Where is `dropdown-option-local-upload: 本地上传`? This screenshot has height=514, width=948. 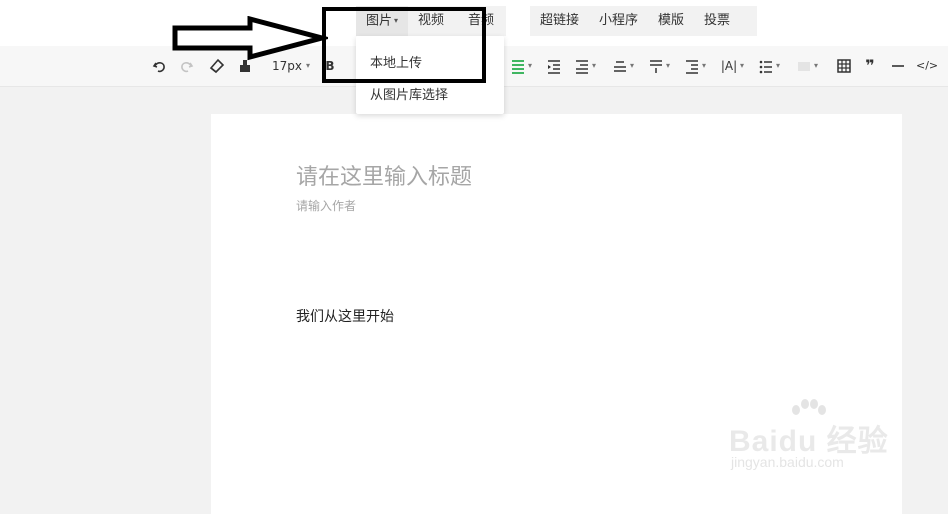
dropdown-option-local-upload: 本地上传 is located at coordinates (396, 61).